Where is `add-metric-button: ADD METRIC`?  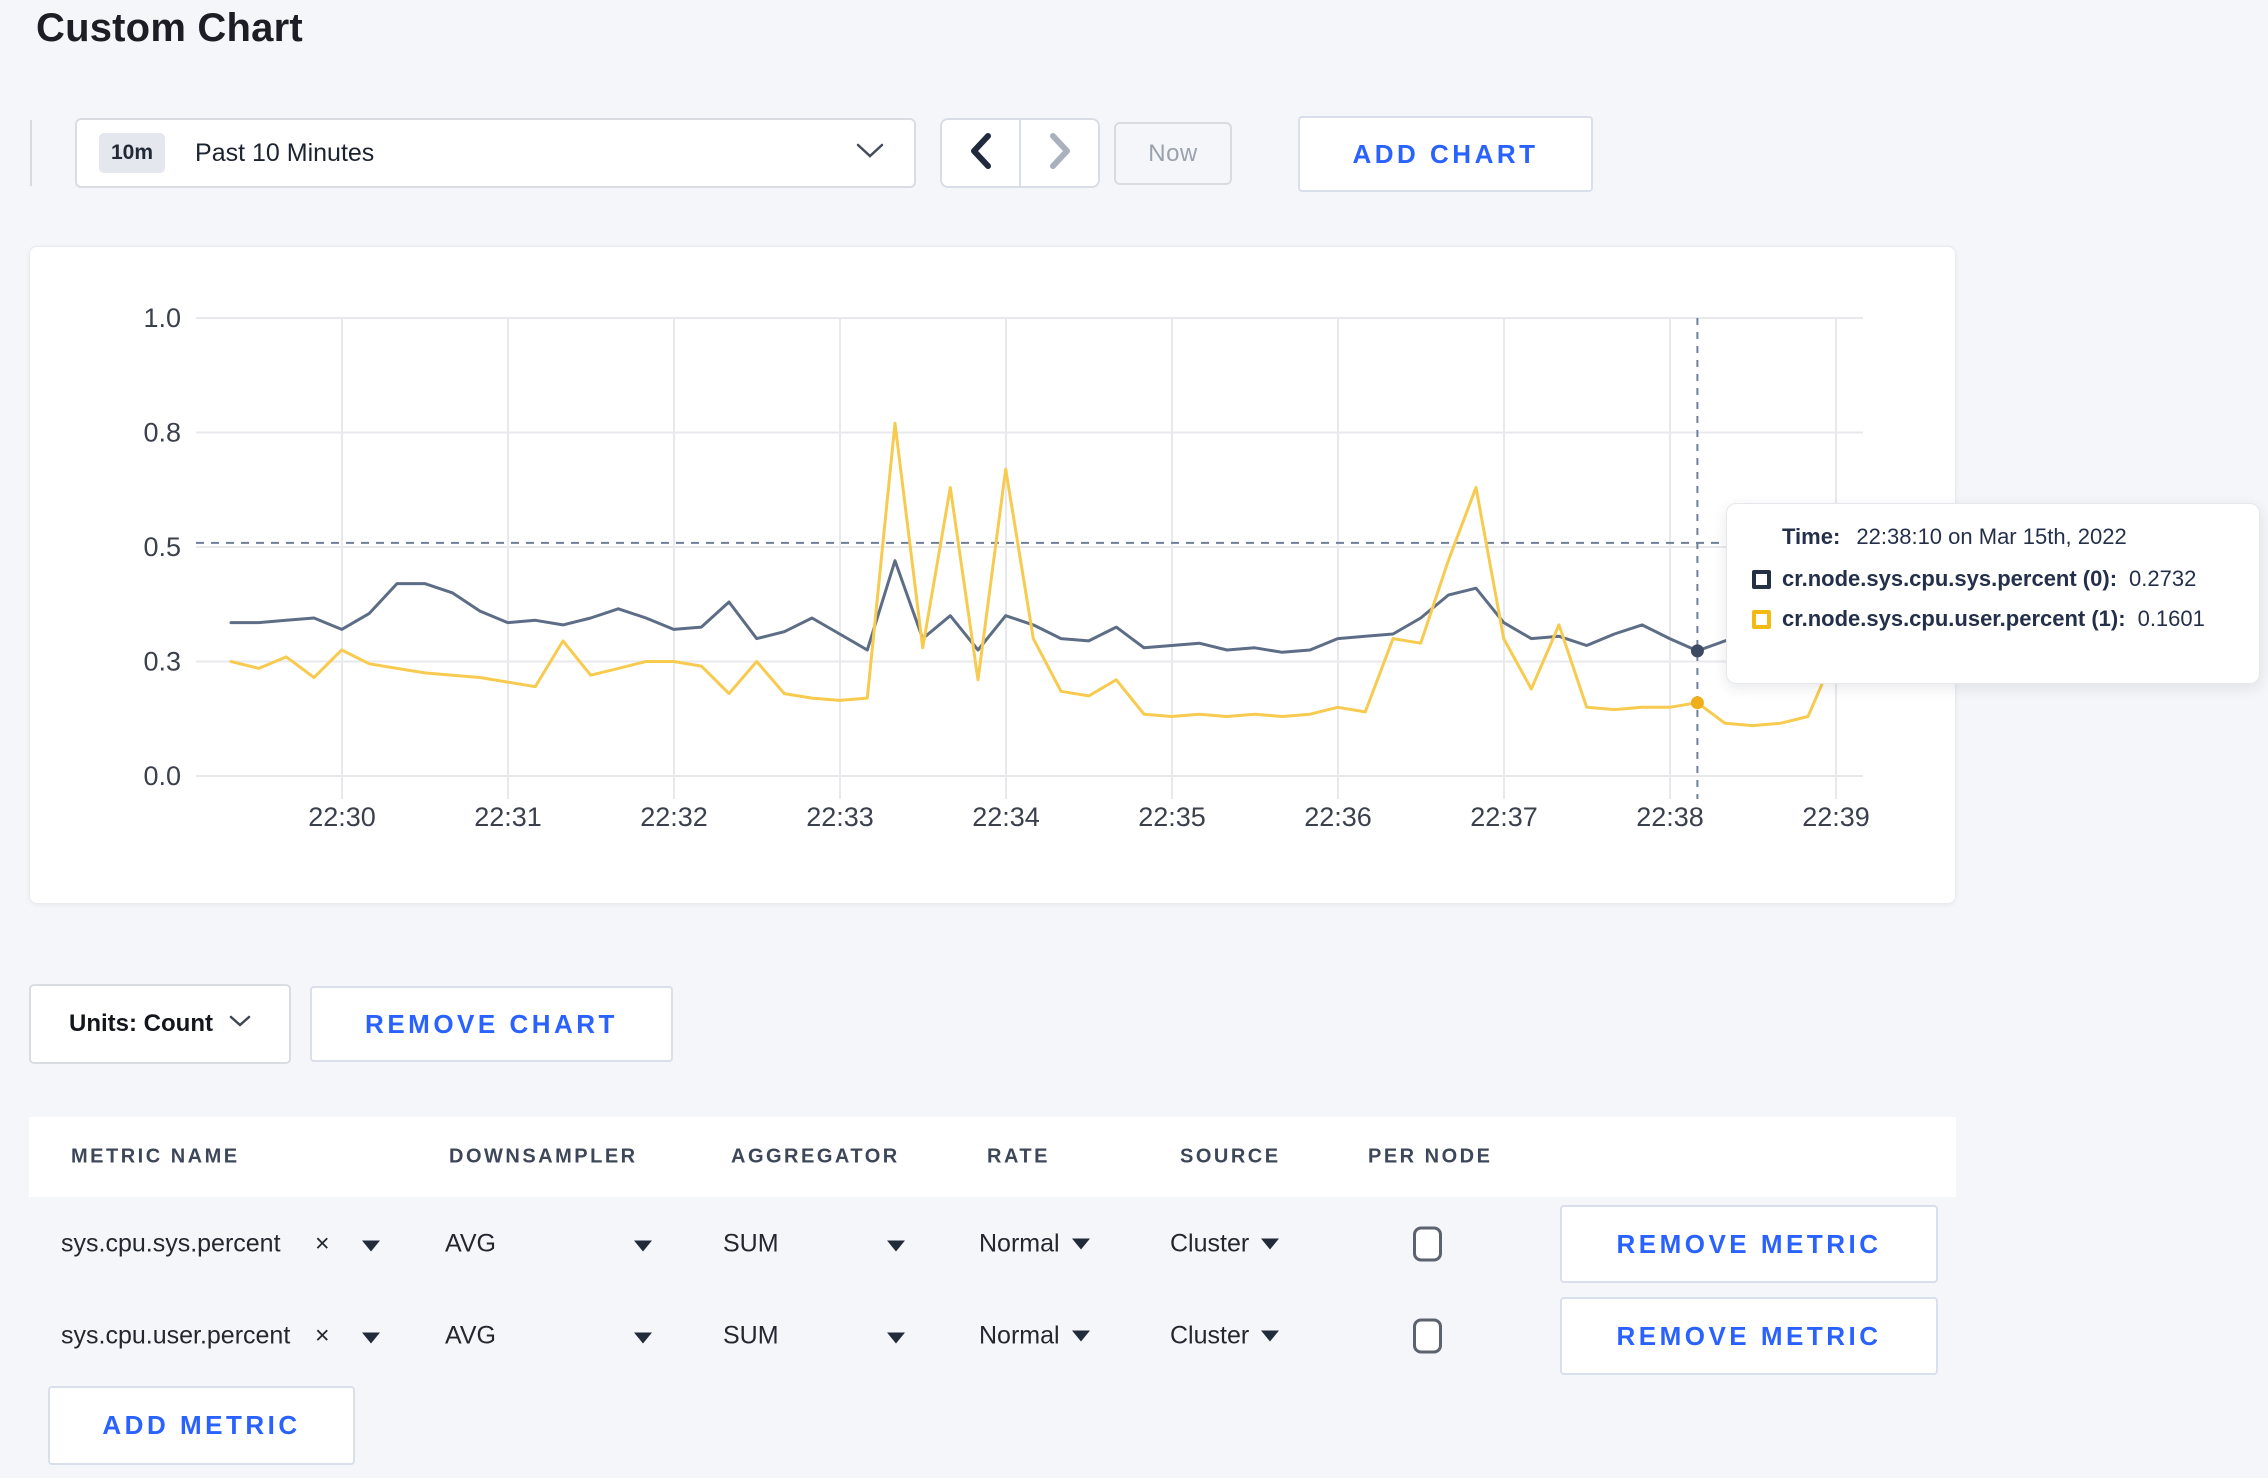 add-metric-button: ADD METRIC is located at coordinates (201, 1425).